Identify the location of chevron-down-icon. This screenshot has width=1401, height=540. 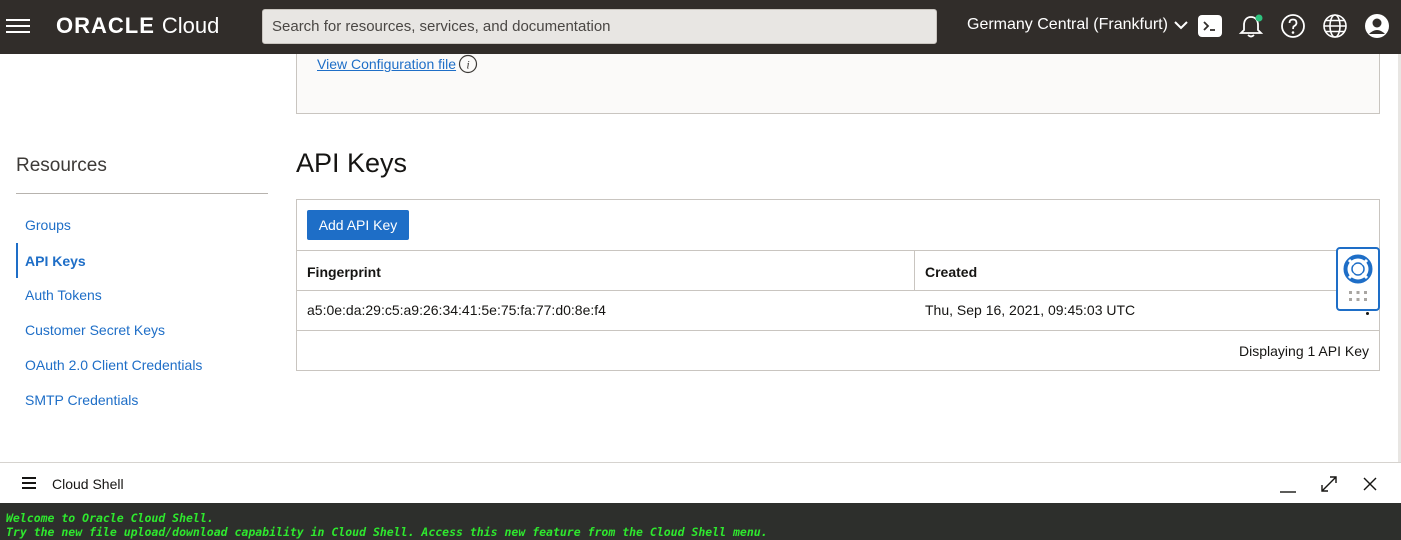
(1181, 25).